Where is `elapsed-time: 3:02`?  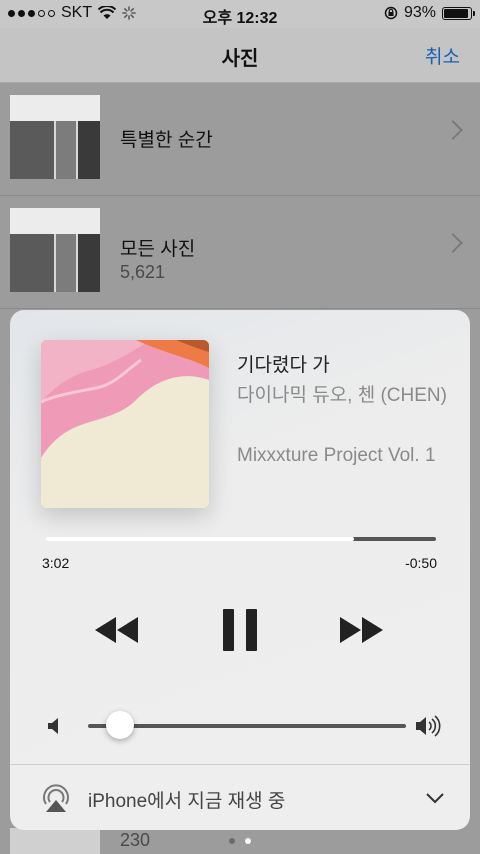
elapsed-time: 3:02 is located at coordinates (56, 563).